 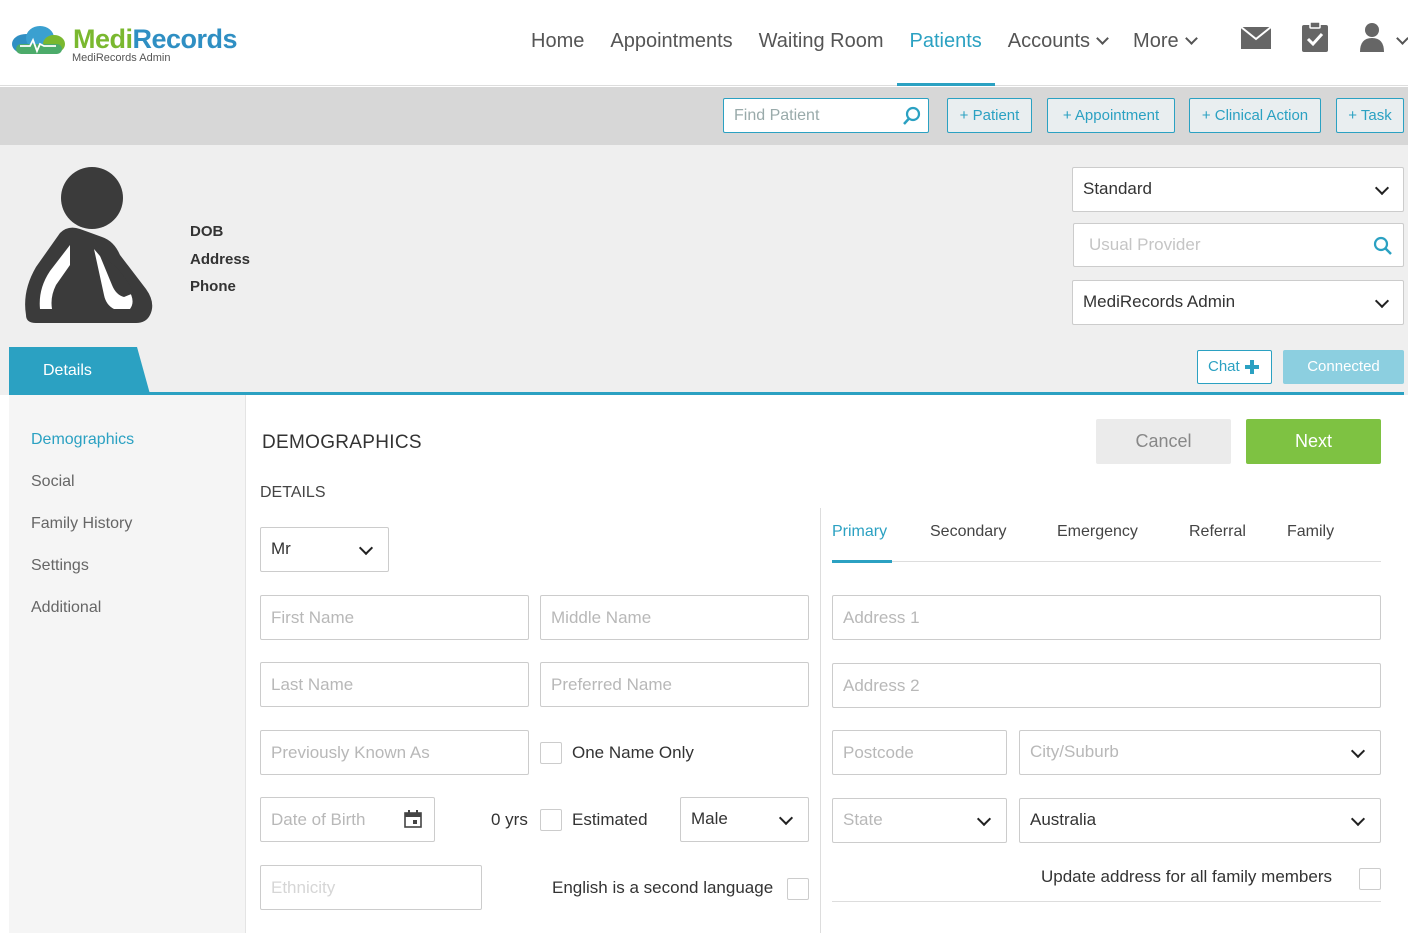 What do you see at coordinates (1310, 532) in the screenshot?
I see `tab-family: Family` at bounding box center [1310, 532].